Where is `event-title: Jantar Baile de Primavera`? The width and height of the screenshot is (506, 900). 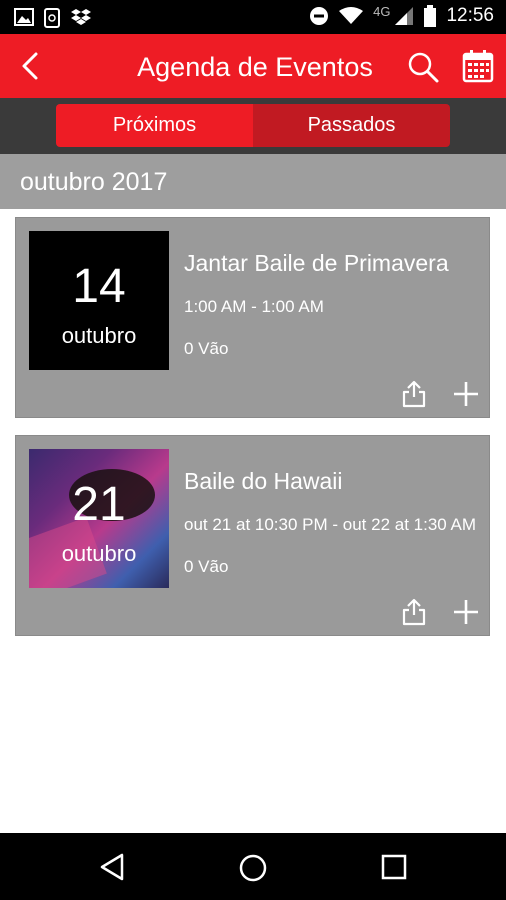
event-title: Jantar Baile de Primavera is located at coordinates (316, 263).